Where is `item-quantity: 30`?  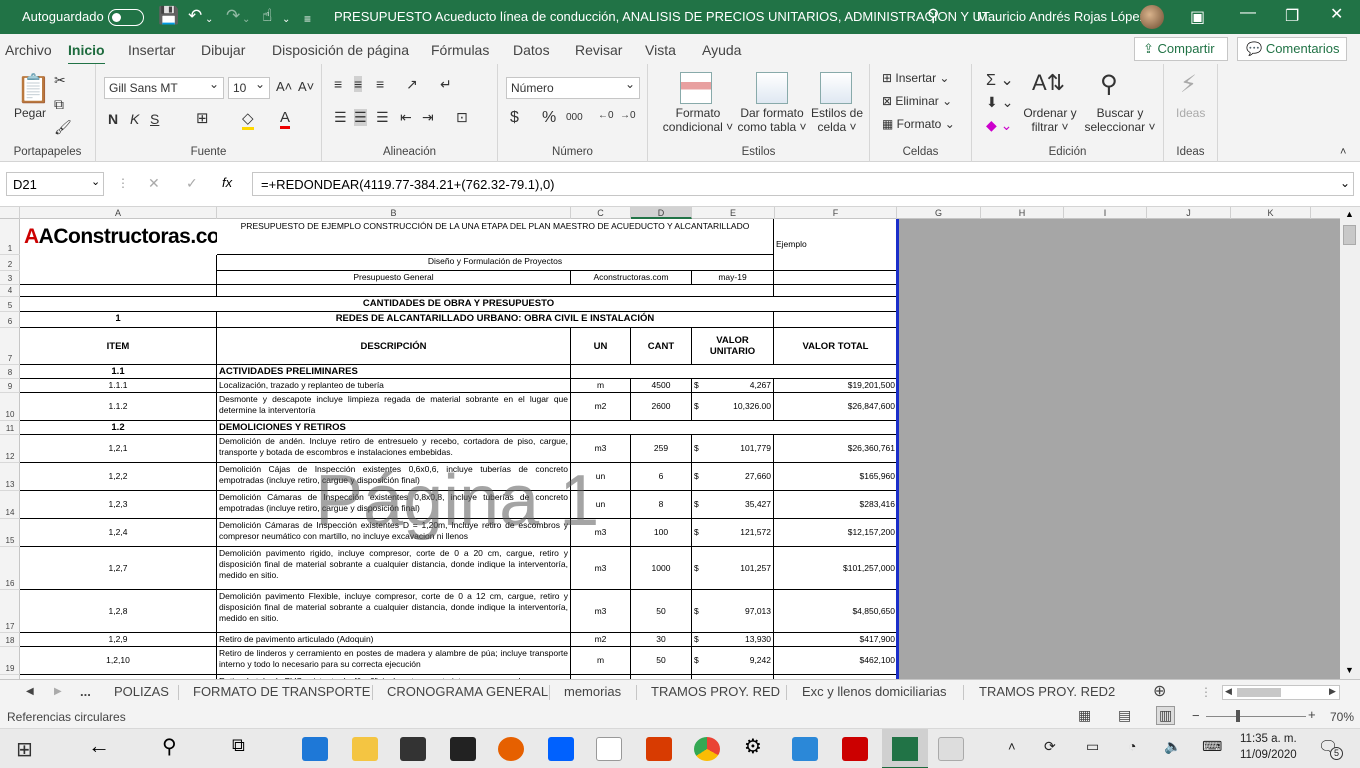 item-quantity: 30 is located at coordinates (661, 640).